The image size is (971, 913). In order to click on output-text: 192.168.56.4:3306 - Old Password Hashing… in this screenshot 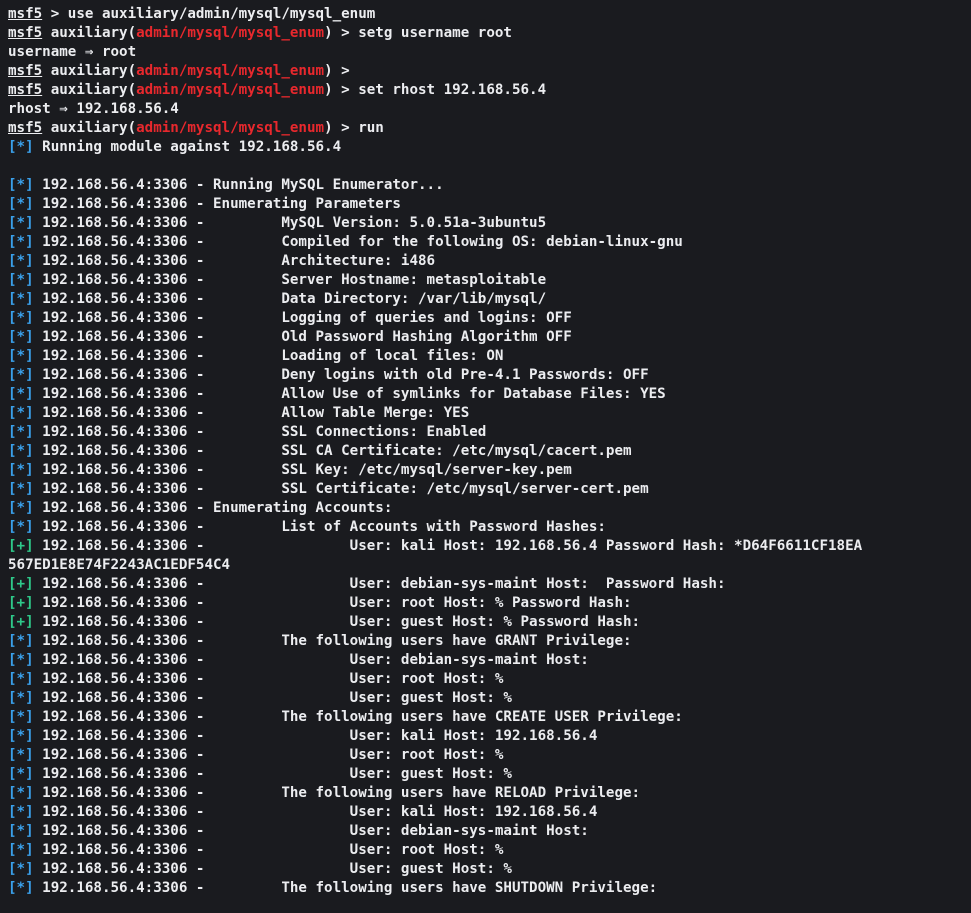, I will do `click(302, 337)`.